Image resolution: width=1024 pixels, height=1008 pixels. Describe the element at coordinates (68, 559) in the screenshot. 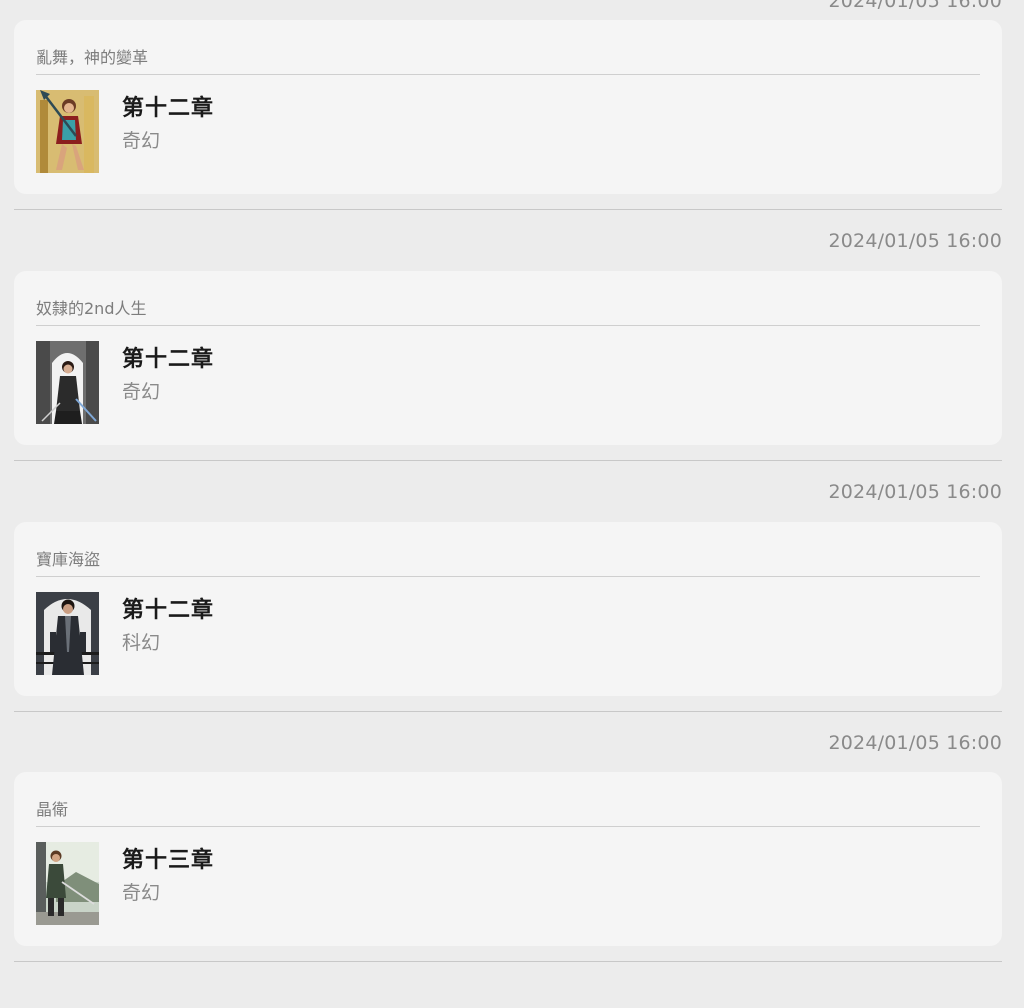

I see `book-title: 寶庫海盜` at that location.